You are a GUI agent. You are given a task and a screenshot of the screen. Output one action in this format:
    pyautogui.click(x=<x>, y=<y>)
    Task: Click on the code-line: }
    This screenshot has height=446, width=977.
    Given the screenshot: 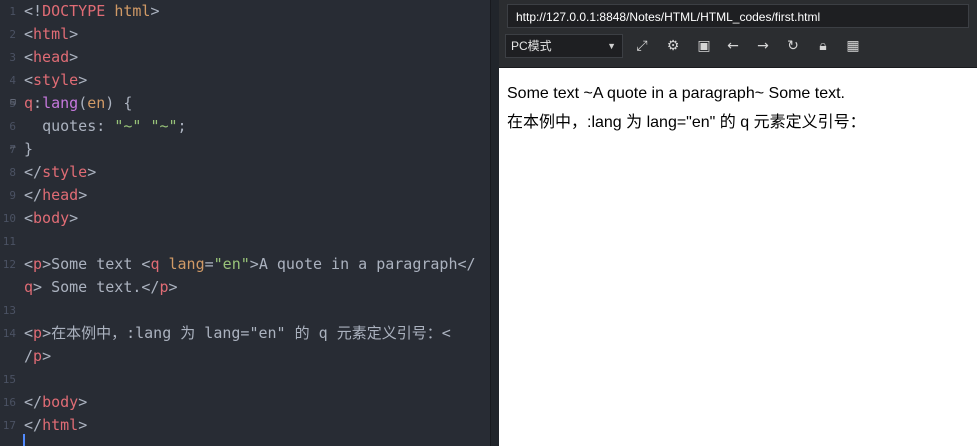 What is the action you would take?
    pyautogui.click(x=28, y=149)
    